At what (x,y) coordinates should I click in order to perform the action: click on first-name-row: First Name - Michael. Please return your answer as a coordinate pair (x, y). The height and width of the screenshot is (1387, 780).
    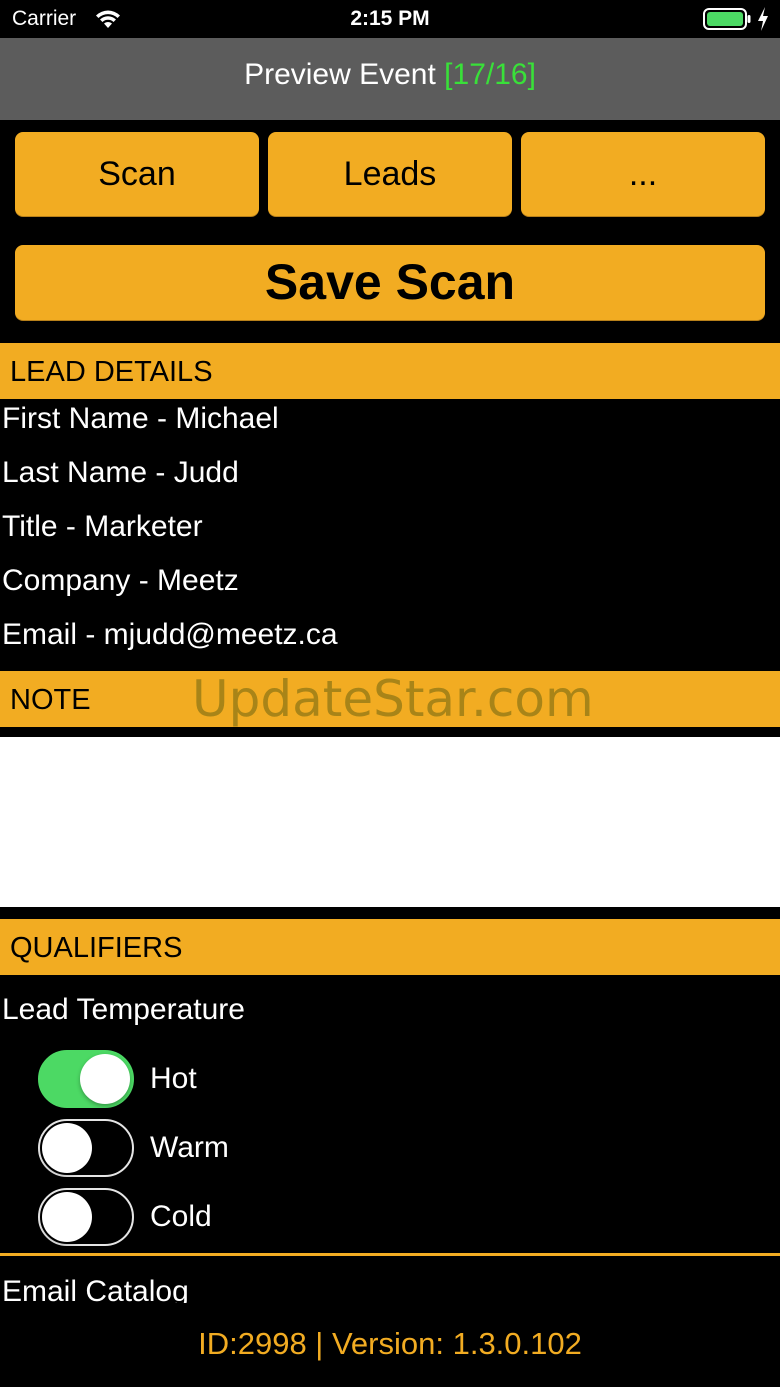
    Looking at the image, I should click on (140, 418).